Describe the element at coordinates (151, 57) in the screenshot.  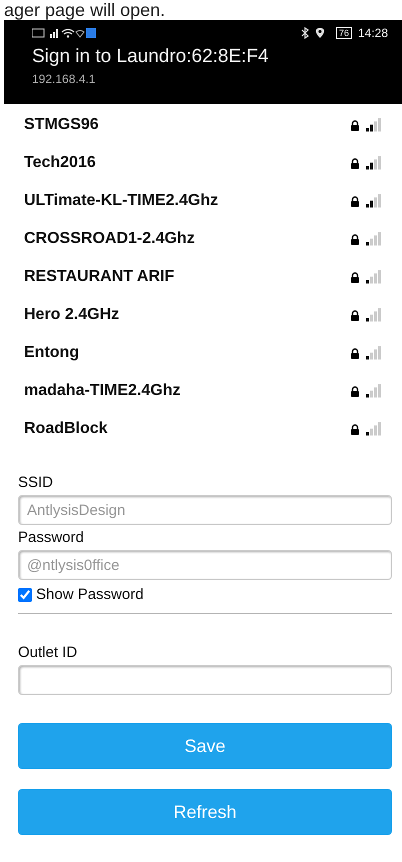
I see `header-title: Sign in to Laundro:62:8E:F4` at that location.